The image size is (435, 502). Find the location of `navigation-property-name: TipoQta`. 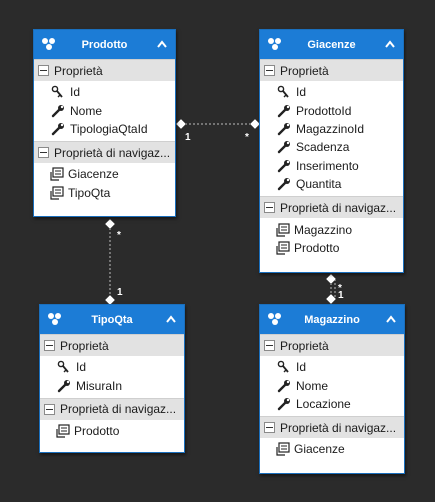

navigation-property-name: TipoQta is located at coordinates (89, 192).